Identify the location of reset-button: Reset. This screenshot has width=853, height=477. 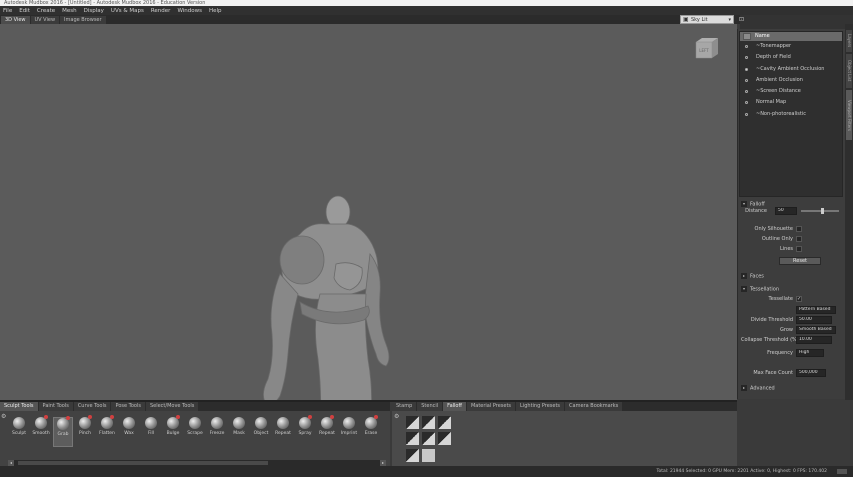
(800, 261).